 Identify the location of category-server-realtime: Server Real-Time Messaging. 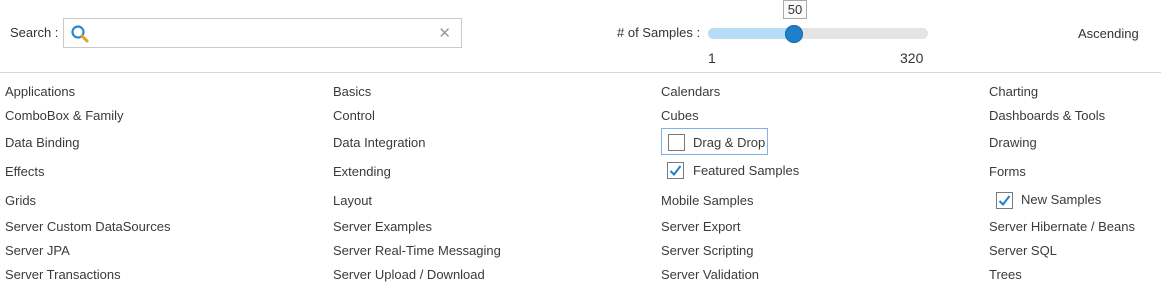
(417, 250).